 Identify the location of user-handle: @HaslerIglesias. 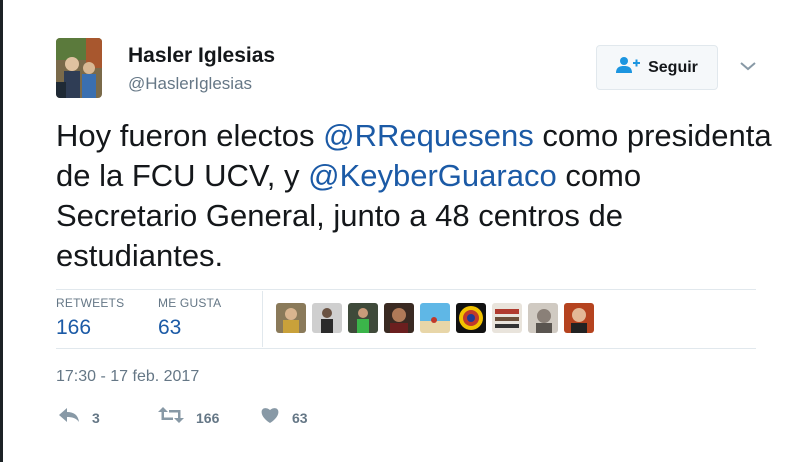
(190, 84).